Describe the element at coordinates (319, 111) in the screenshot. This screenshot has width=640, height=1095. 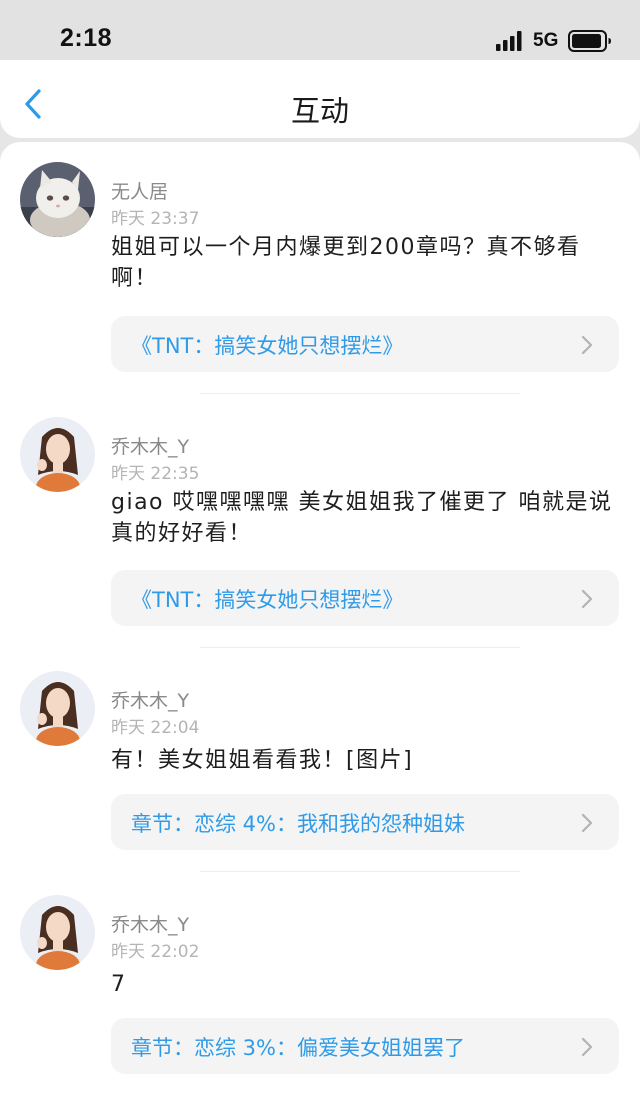
I see `page-title: 互动` at that location.